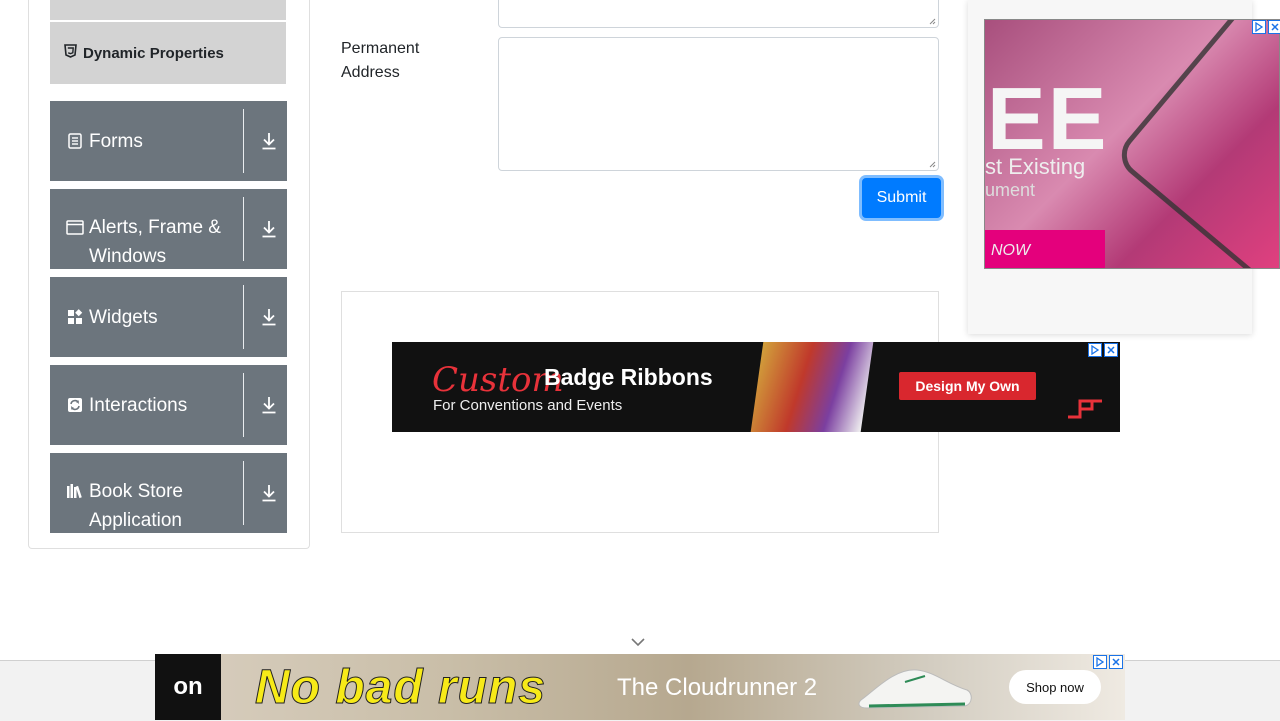 The image size is (1280, 721). What do you see at coordinates (717, 687) in the screenshot?
I see `ad-product-name: The Cloudrunner 2` at bounding box center [717, 687].